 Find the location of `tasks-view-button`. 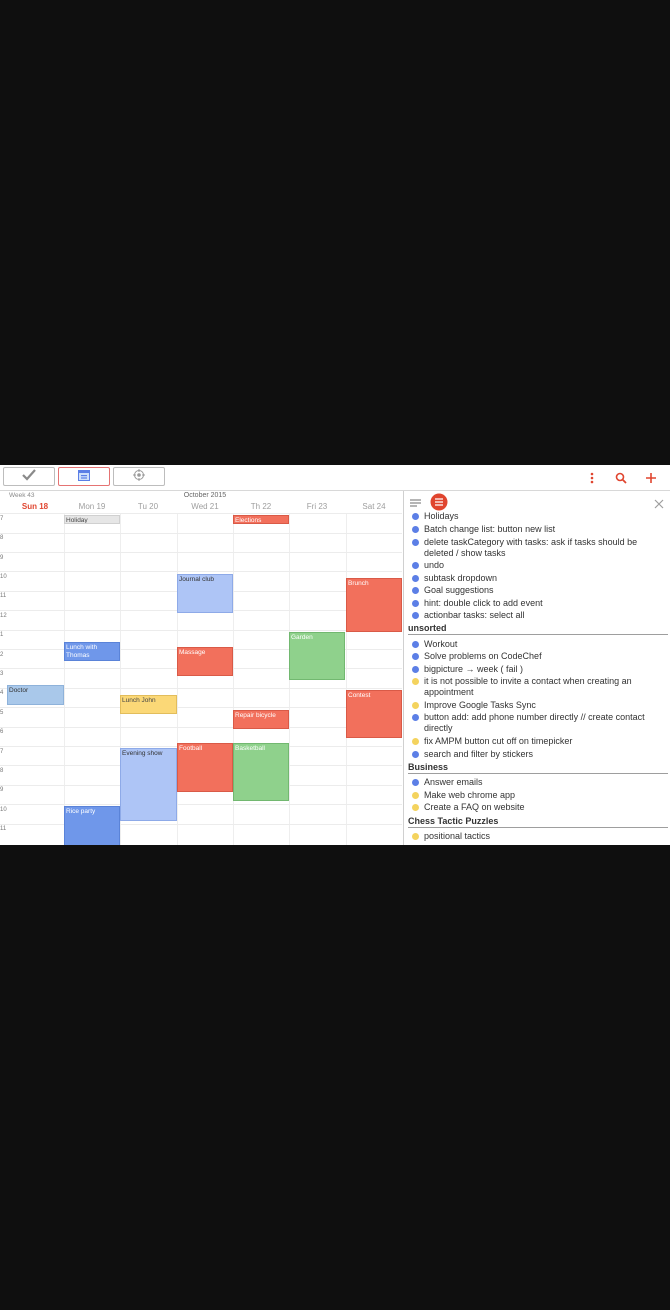

tasks-view-button is located at coordinates (29, 476).